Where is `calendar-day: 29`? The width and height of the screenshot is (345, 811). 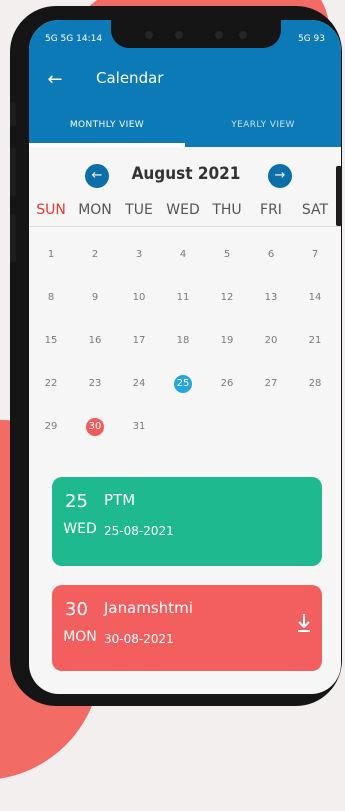 calendar-day: 29 is located at coordinates (51, 427).